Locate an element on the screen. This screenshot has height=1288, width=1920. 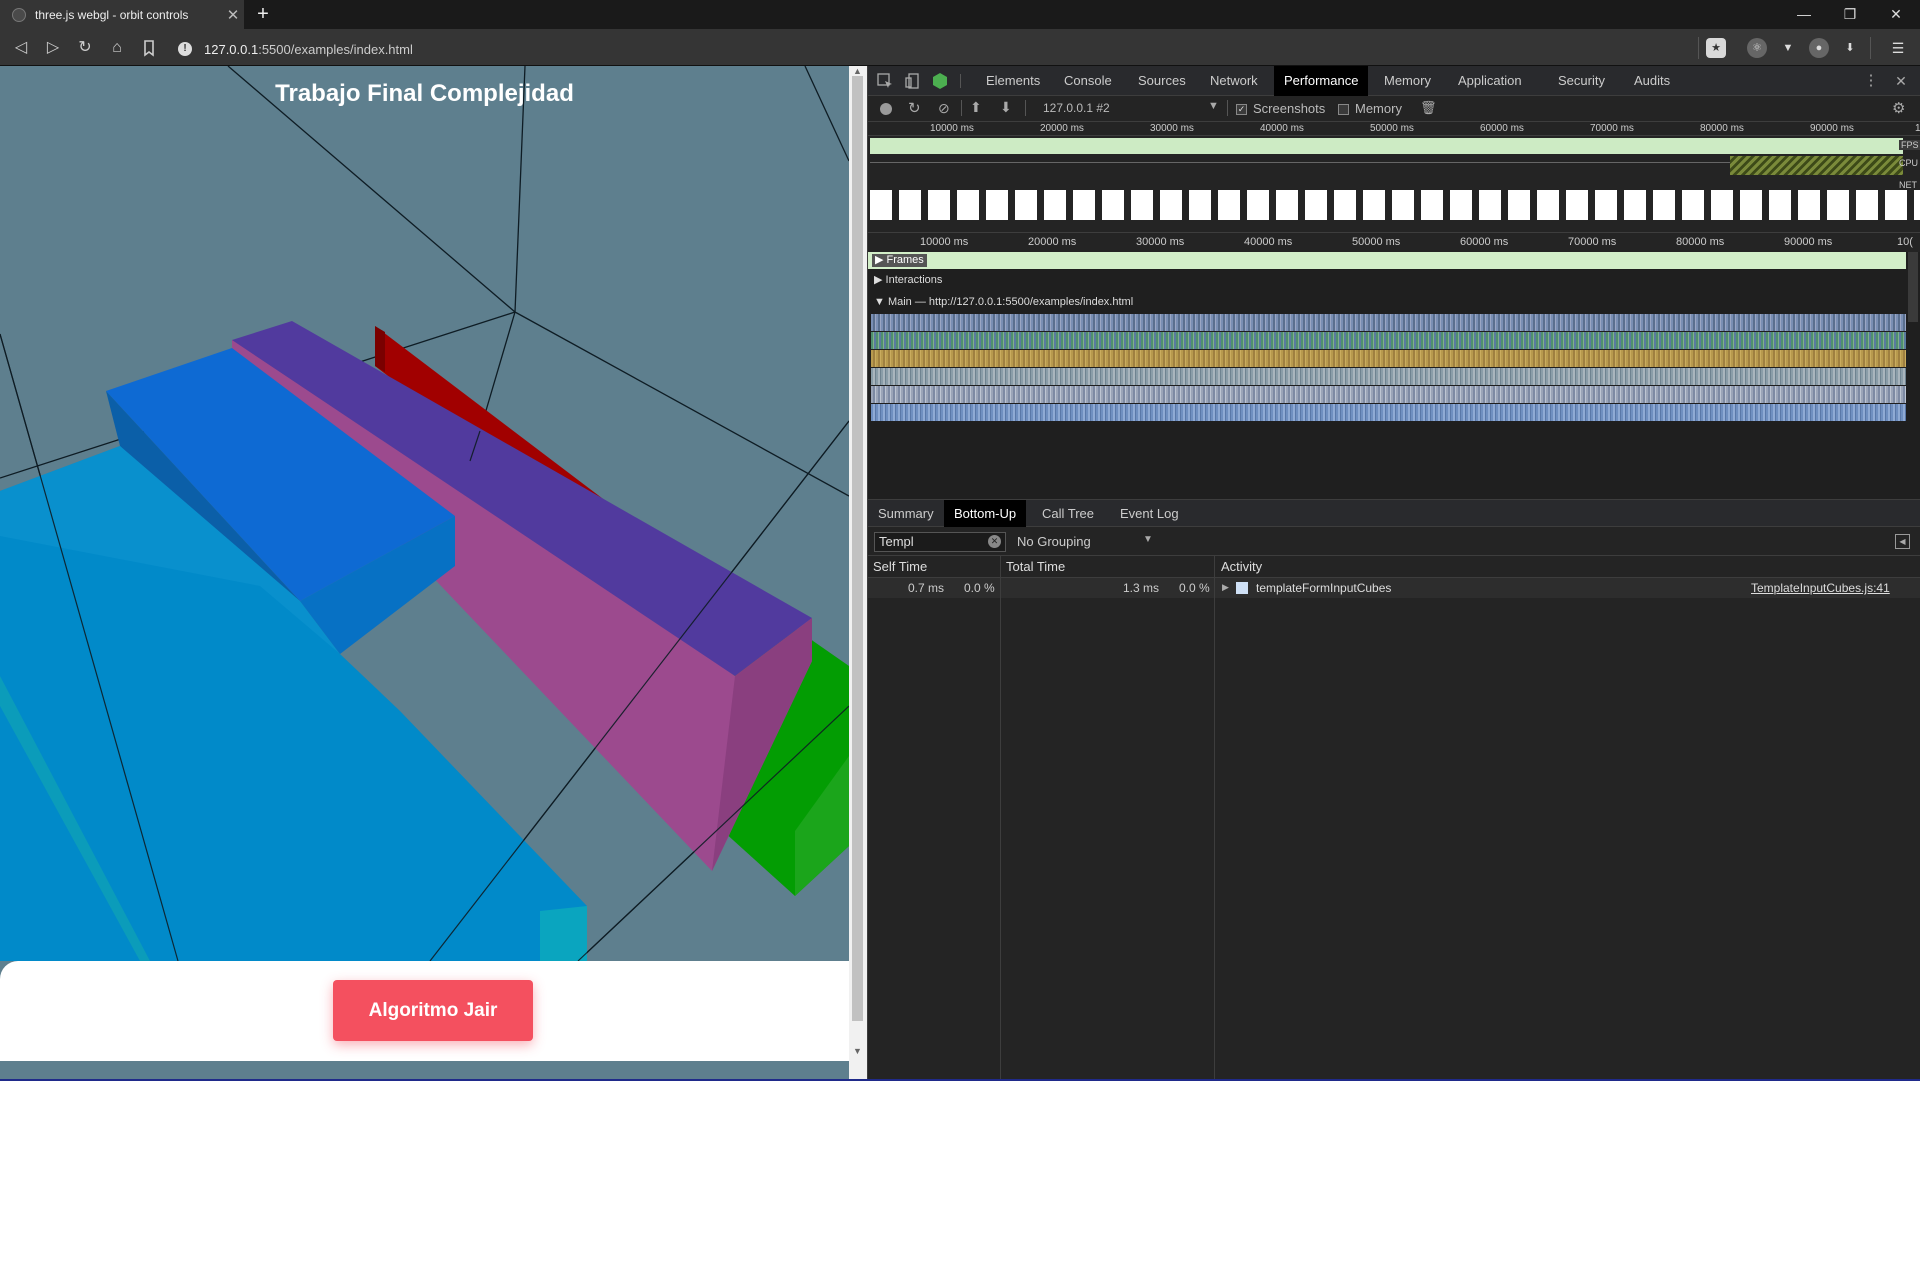
fps-lane is located at coordinates (1386, 146).